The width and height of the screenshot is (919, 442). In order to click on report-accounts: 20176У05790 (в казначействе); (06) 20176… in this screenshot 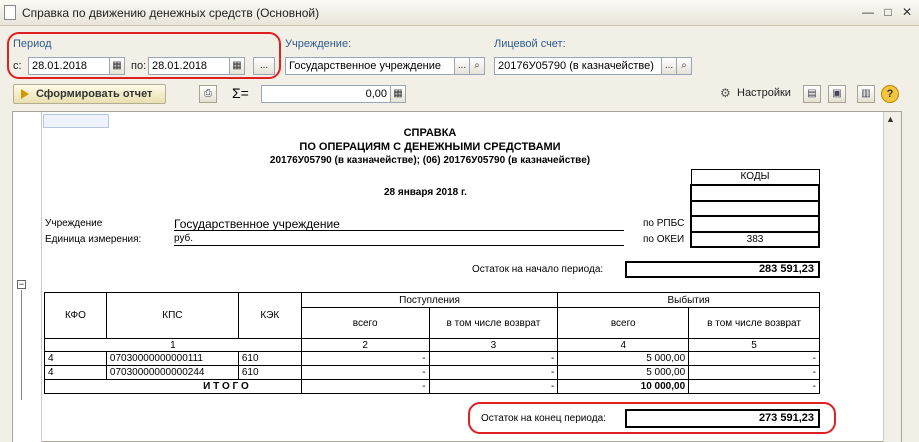, I will do `click(430, 160)`.